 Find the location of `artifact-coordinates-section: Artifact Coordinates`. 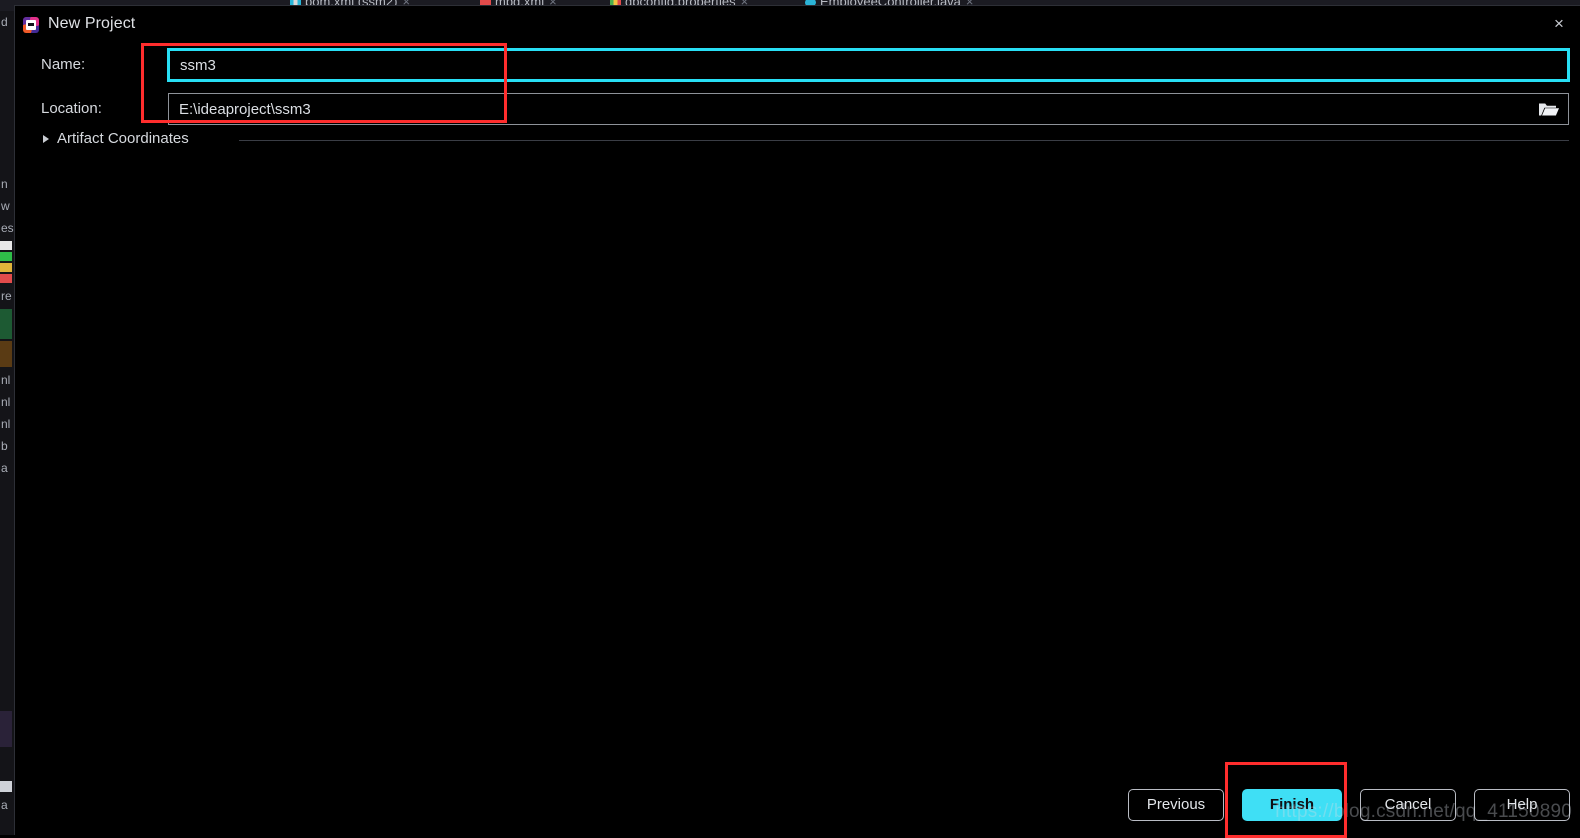

artifact-coordinates-section: Artifact Coordinates is located at coordinates (797, 141).